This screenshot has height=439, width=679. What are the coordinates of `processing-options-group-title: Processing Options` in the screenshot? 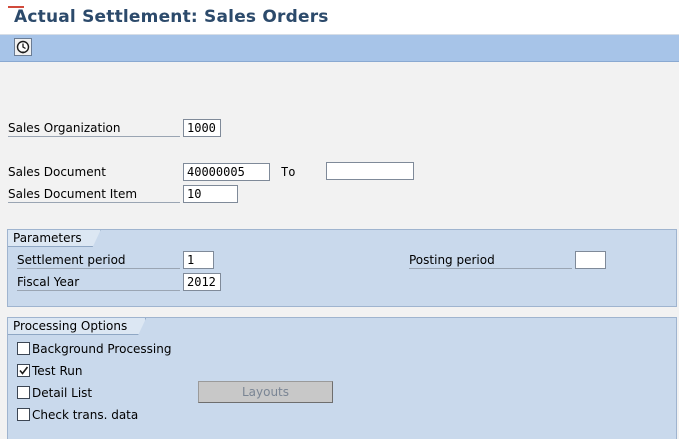 It's located at (77, 326).